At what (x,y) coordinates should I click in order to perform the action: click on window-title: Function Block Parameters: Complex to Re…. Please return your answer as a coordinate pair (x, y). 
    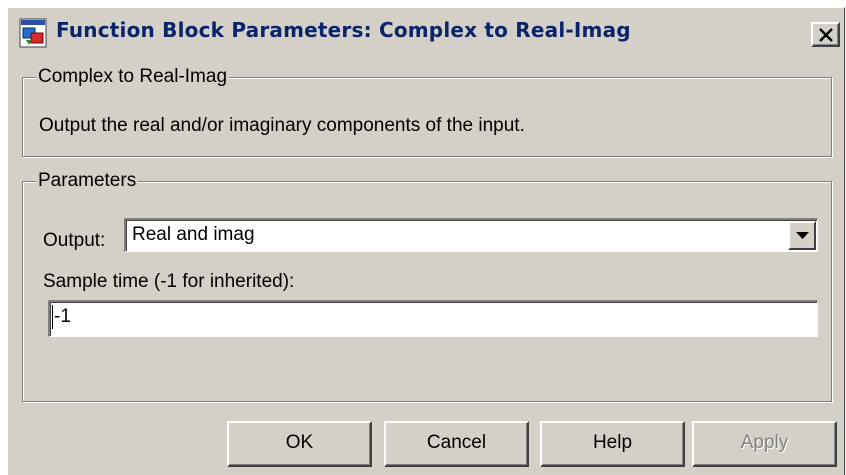
    Looking at the image, I should click on (343, 30).